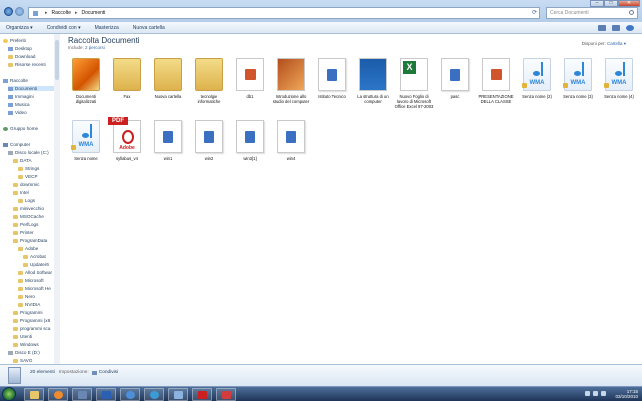 This screenshot has height=401, width=642. I want to click on sidebar-item-computer: Computer, so click(16, 144).